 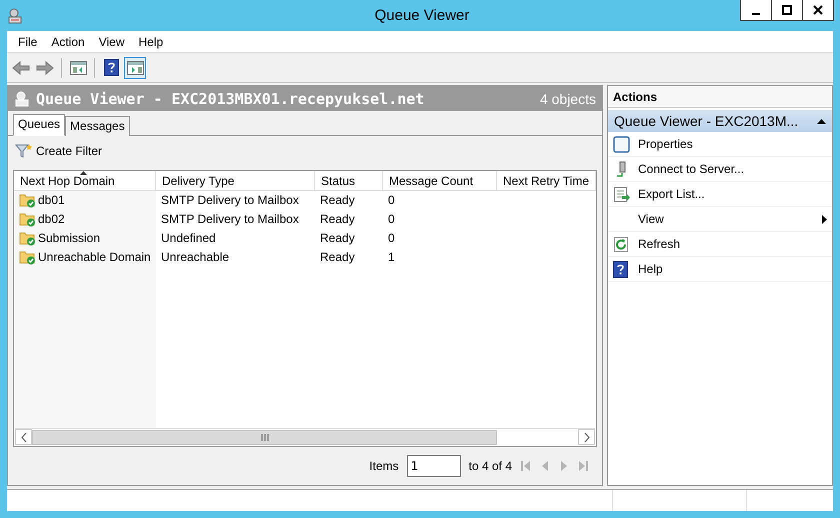 What do you see at coordinates (490, 466) in the screenshot?
I see `item-range: to 4 of 4` at bounding box center [490, 466].